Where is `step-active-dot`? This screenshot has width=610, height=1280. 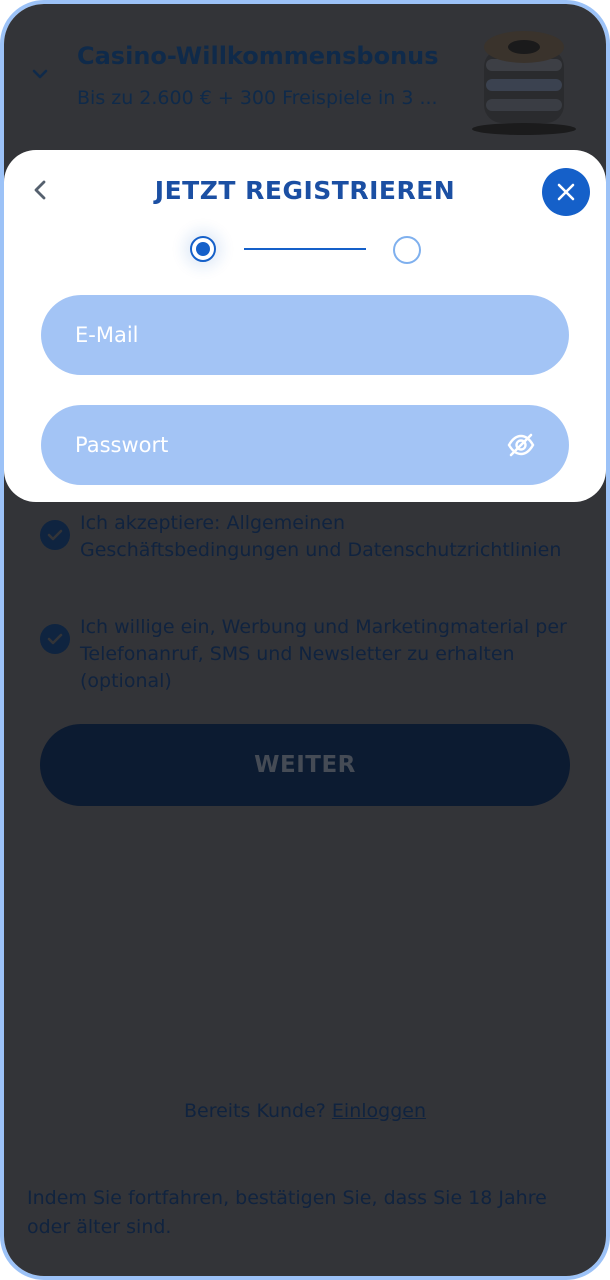 step-active-dot is located at coordinates (203, 249).